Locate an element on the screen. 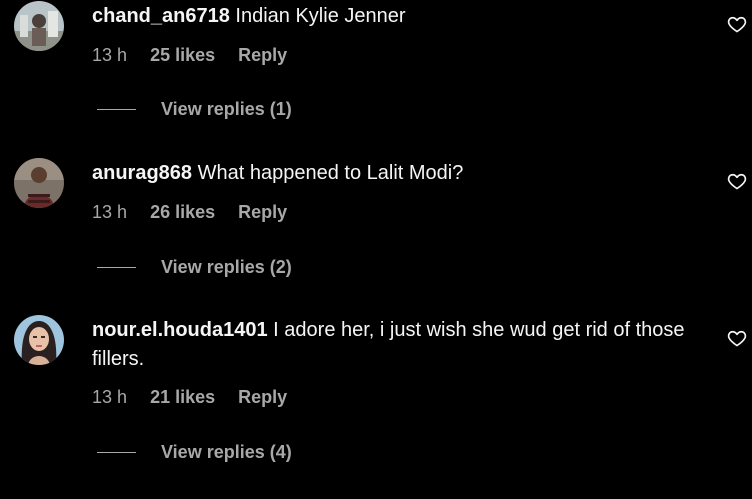 This screenshot has height=499, width=752. comment-text: anurag868 What happened to Lalit Modi? is located at coordinates (392, 173).